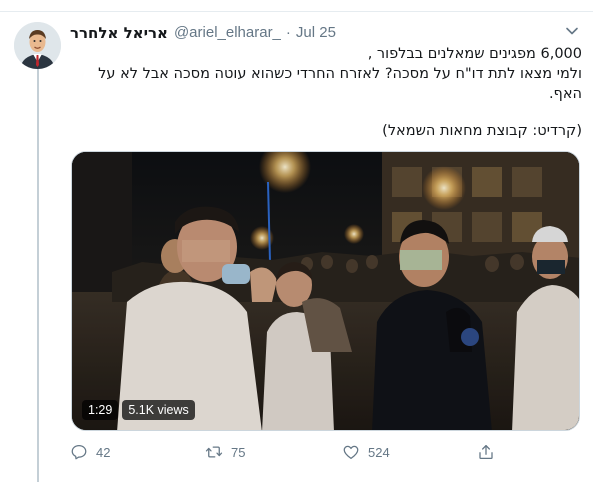 The image size is (593, 482). I want to click on tweet-actions: 42 75 524, so click(290, 452).